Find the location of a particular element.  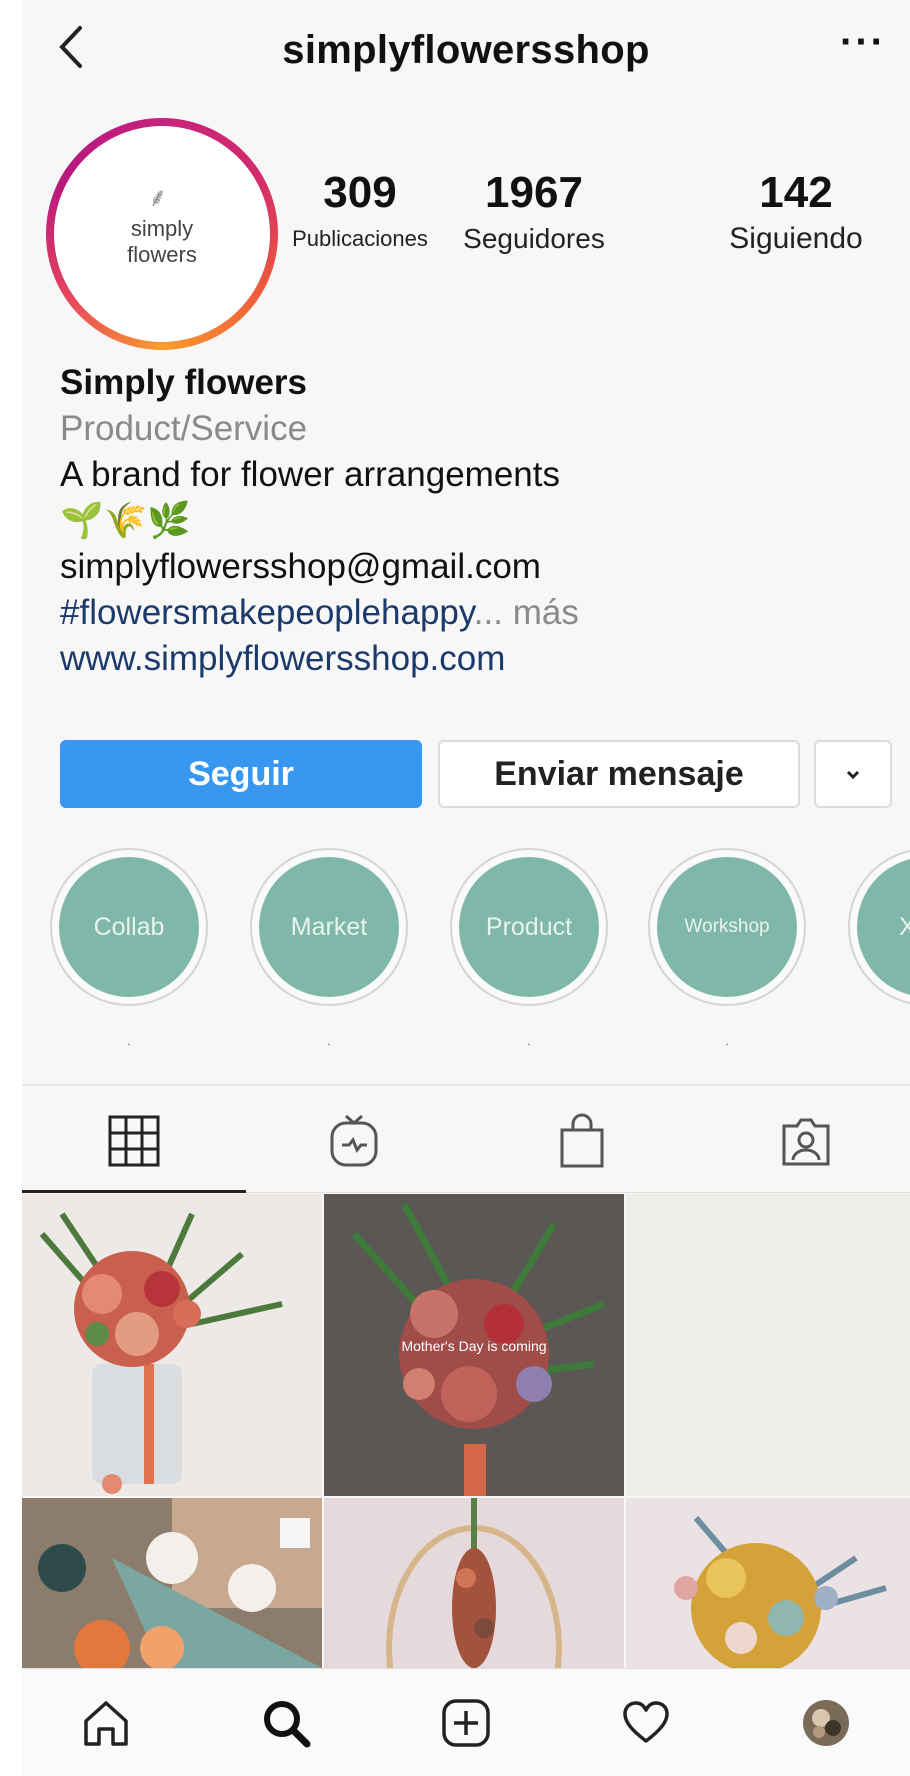

highlight-label: Product is located at coordinates (529, 927).